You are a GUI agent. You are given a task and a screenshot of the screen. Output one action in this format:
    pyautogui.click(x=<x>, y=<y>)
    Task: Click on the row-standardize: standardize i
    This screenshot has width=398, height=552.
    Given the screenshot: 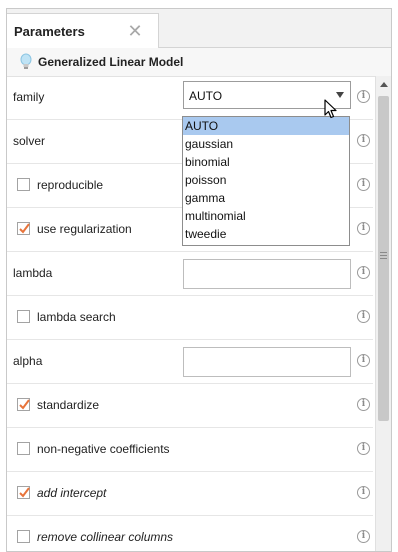 What is the action you would take?
    pyautogui.click(x=190, y=406)
    